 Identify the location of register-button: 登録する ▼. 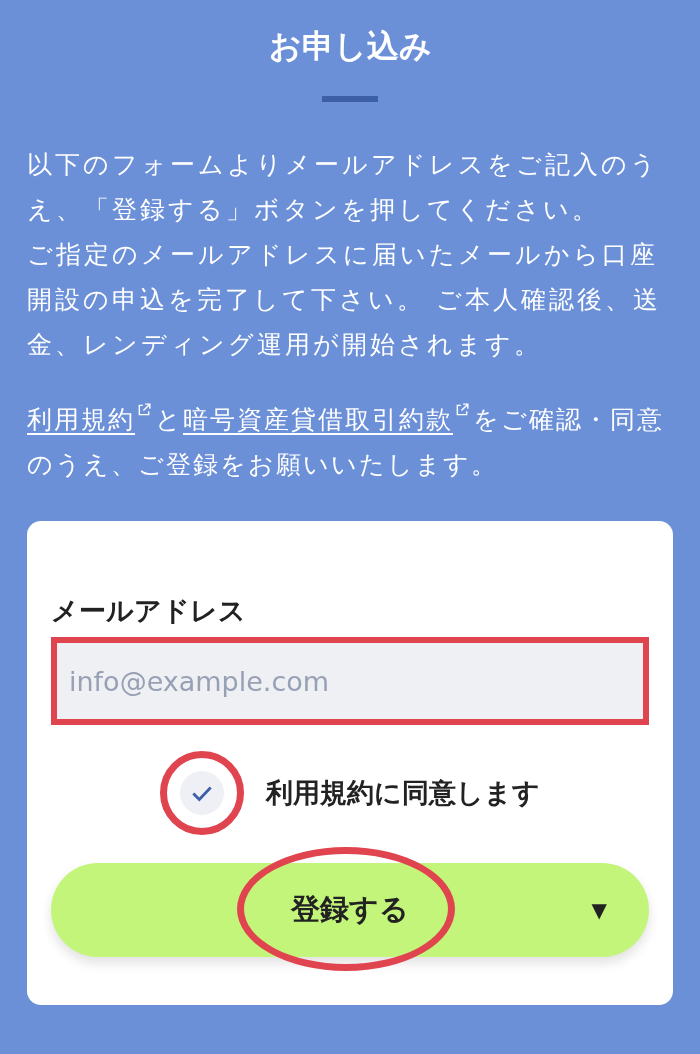
(350, 910).